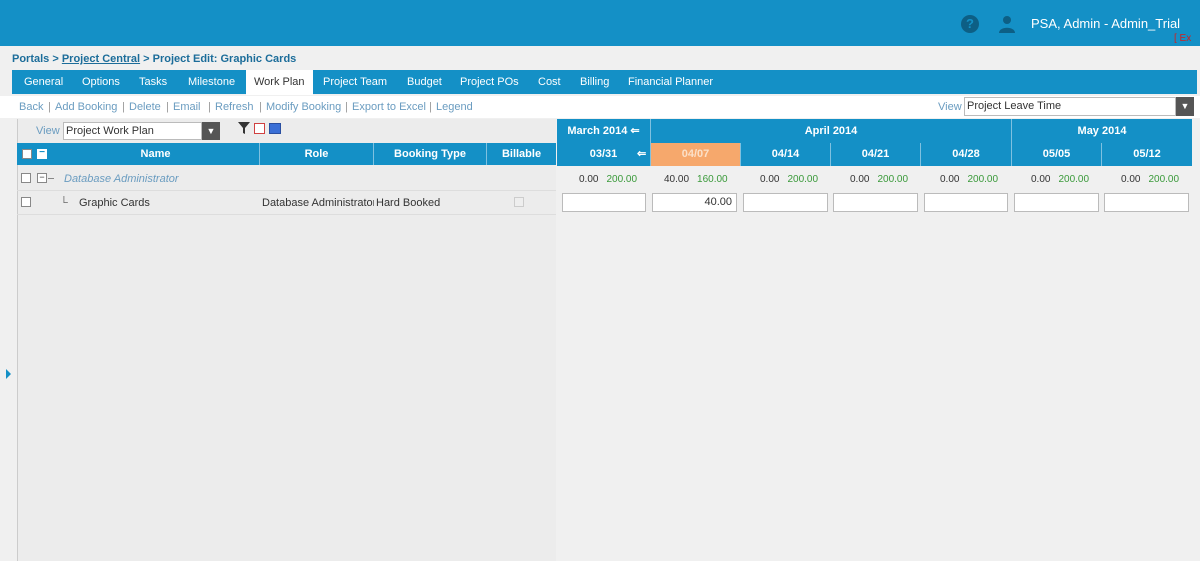 This screenshot has height=561, width=1200. Describe the element at coordinates (521, 154) in the screenshot. I see `column-header-billable: Billable` at that location.